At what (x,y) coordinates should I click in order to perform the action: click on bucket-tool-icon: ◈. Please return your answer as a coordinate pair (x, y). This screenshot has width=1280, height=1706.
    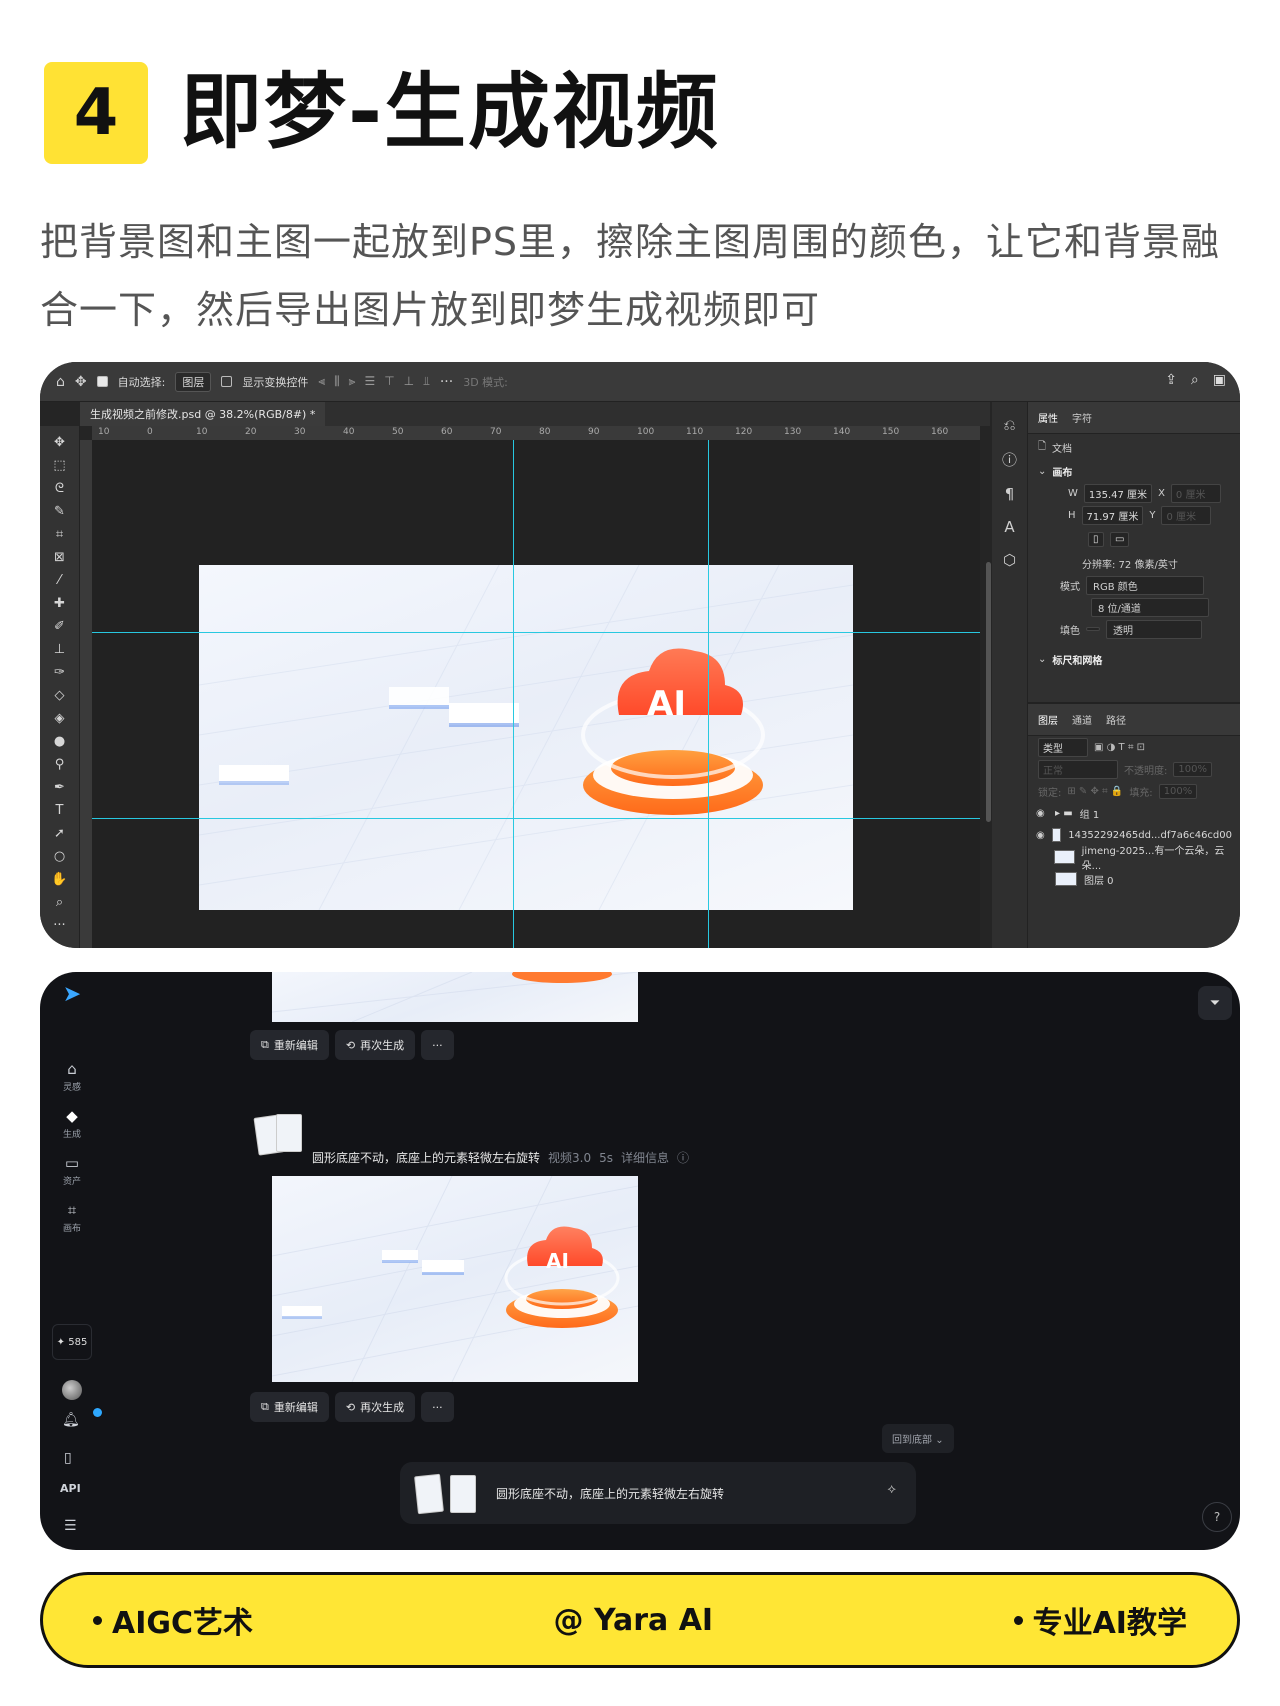
    Looking at the image, I should click on (60, 719).